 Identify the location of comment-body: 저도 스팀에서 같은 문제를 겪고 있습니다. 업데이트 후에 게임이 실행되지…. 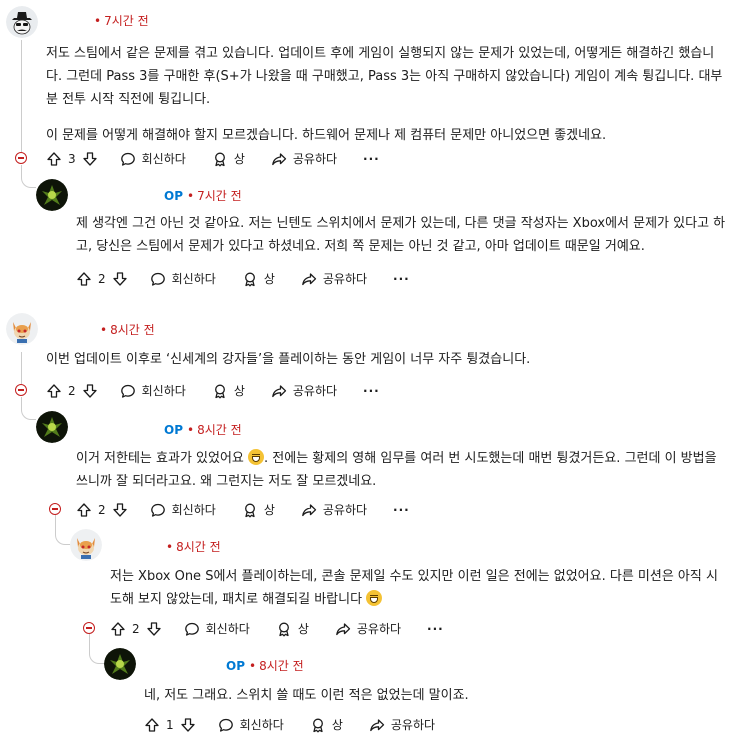
(388, 94).